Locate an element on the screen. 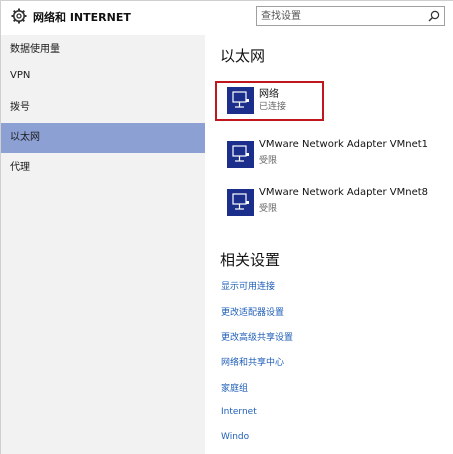  network-item-vmnet1: VMware Network Adapter VMnet1 受限 is located at coordinates (334, 154).